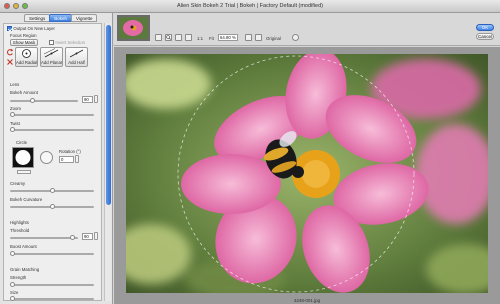  Describe the element at coordinates (168, 37) in the screenshot. I see `zoom-tool-icon` at that location.